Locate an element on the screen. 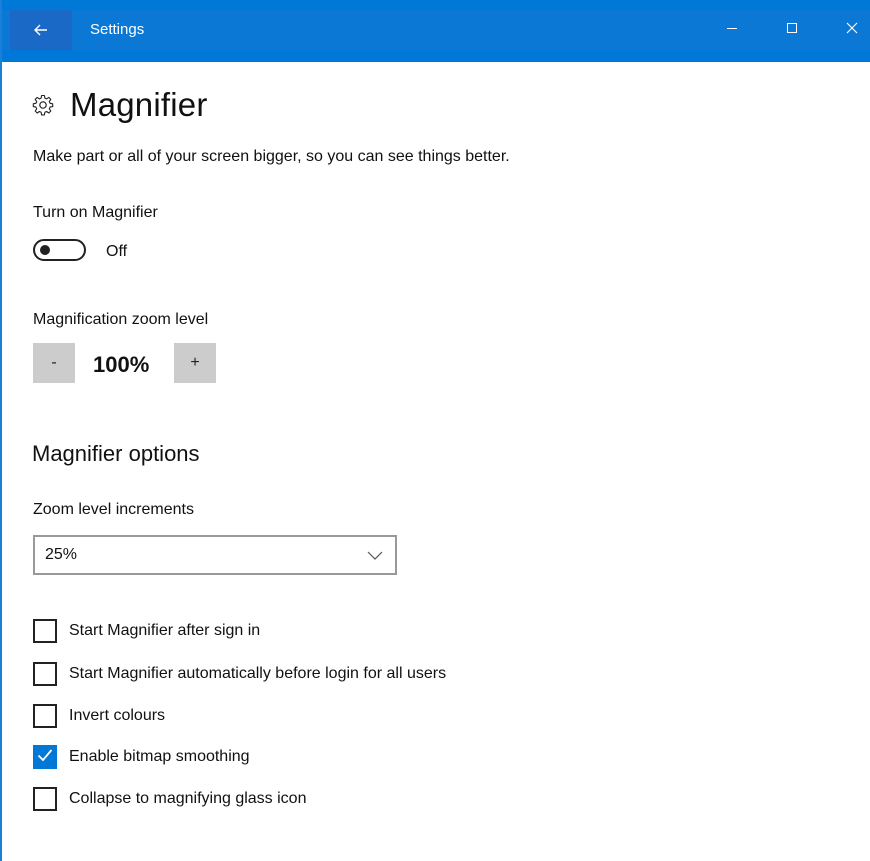  minimize-icon is located at coordinates (732, 30).